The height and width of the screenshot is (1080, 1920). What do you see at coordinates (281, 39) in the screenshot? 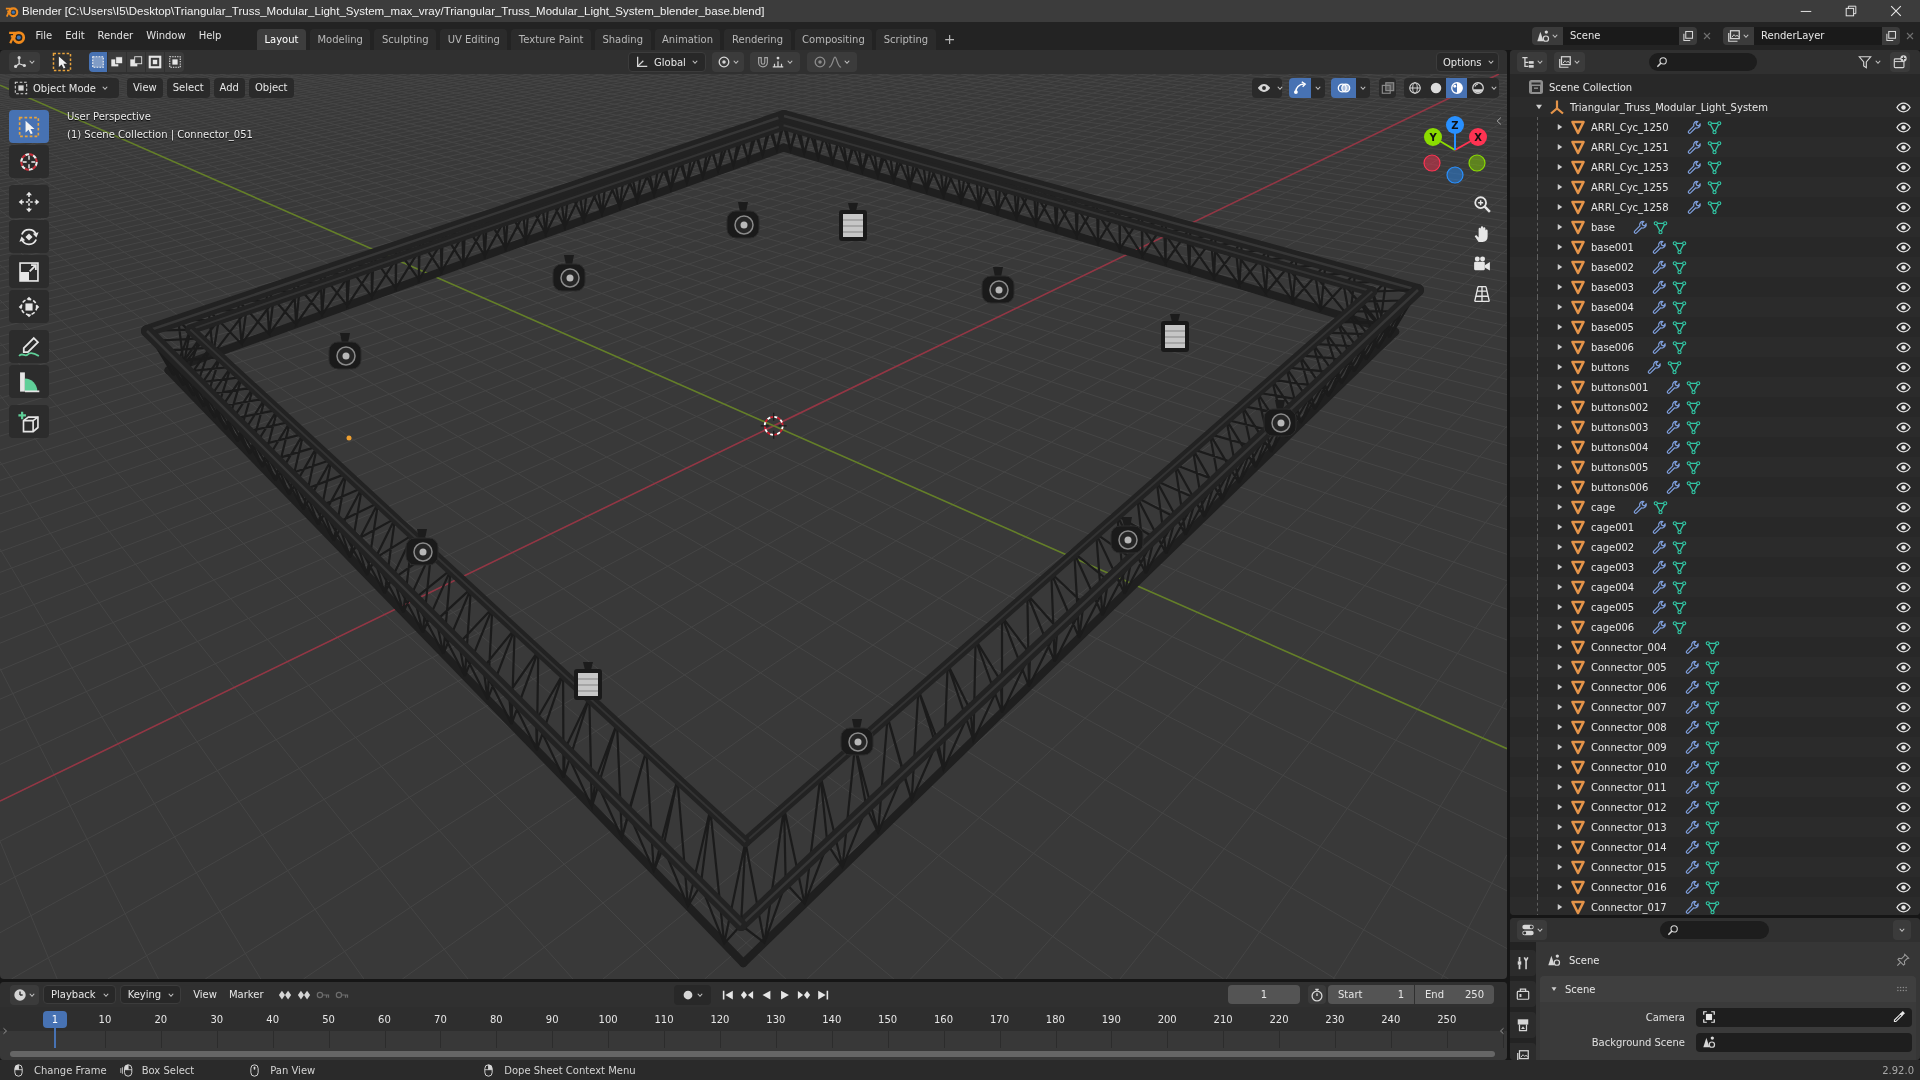
I see `workspace-tab: Layout` at bounding box center [281, 39].